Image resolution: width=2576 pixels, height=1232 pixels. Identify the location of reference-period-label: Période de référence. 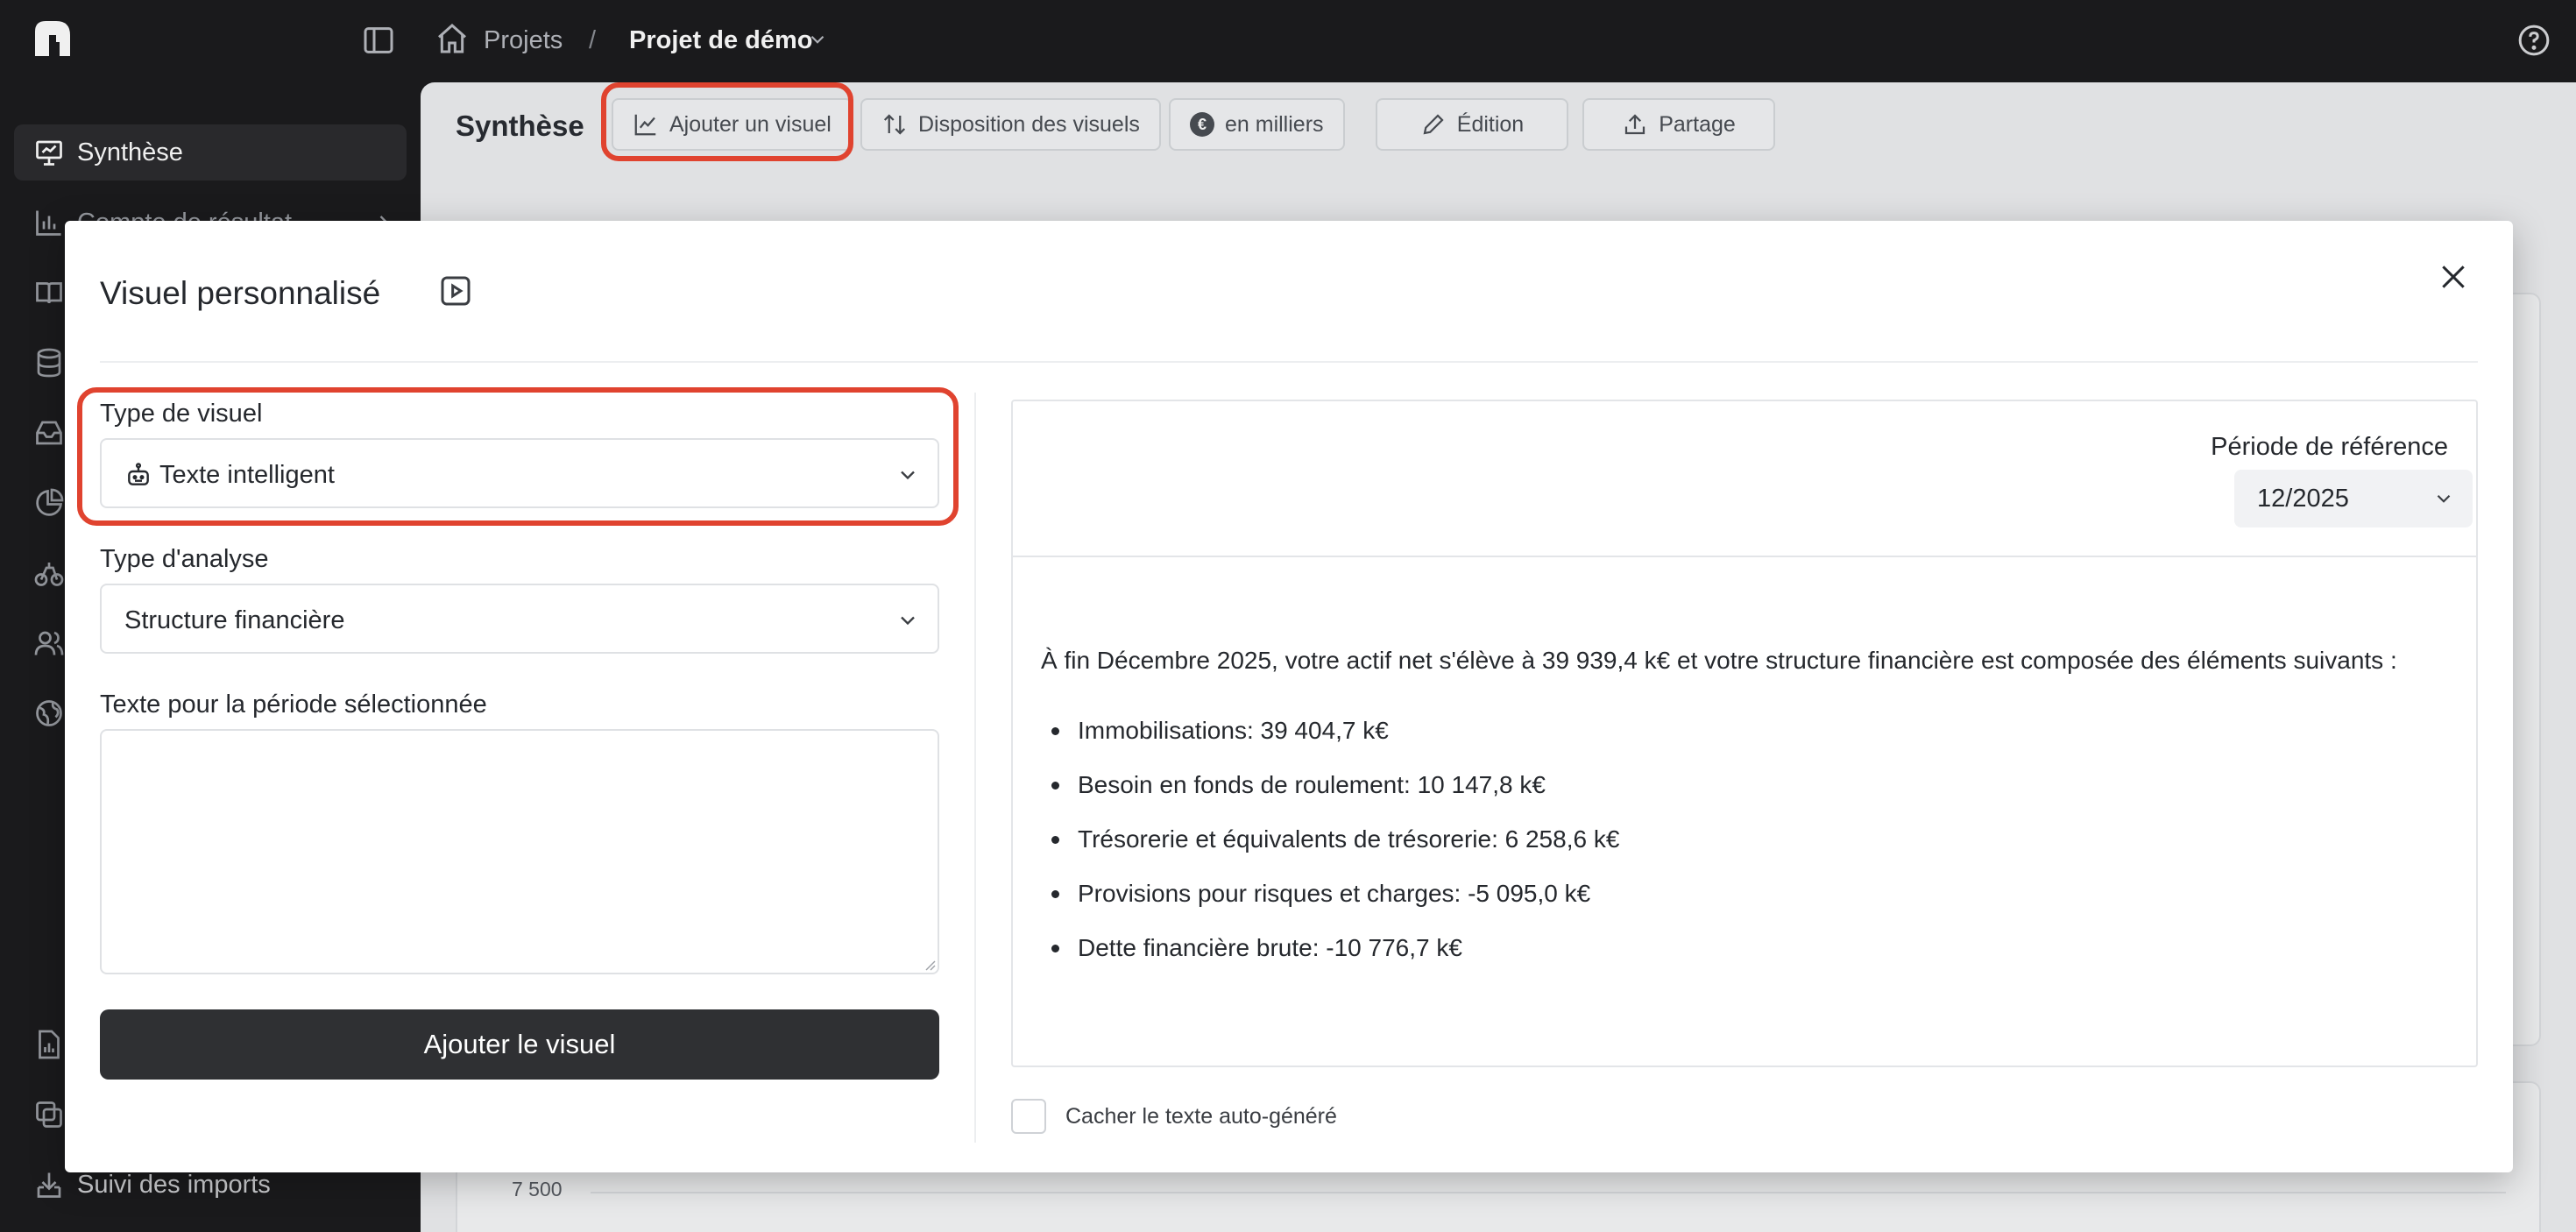
(2329, 447).